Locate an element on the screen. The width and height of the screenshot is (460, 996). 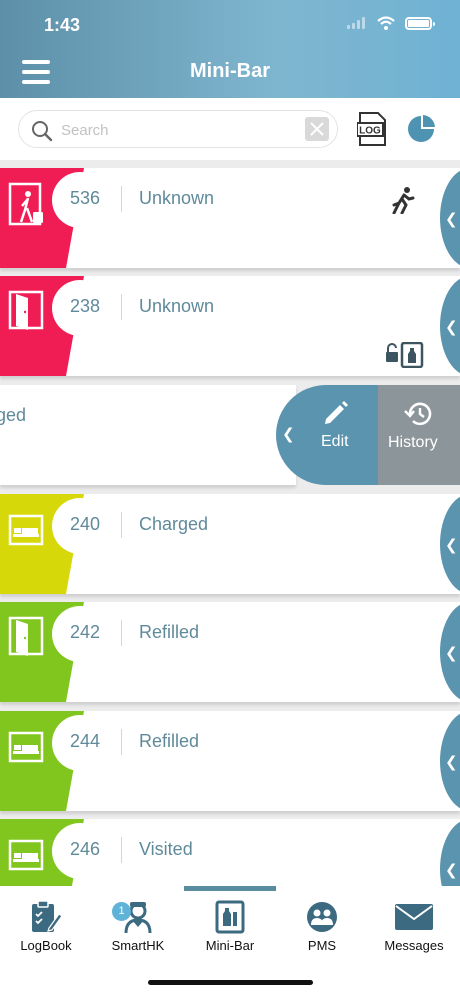
nav-item-smarthk: 1 SmartHK is located at coordinates (138, 926).